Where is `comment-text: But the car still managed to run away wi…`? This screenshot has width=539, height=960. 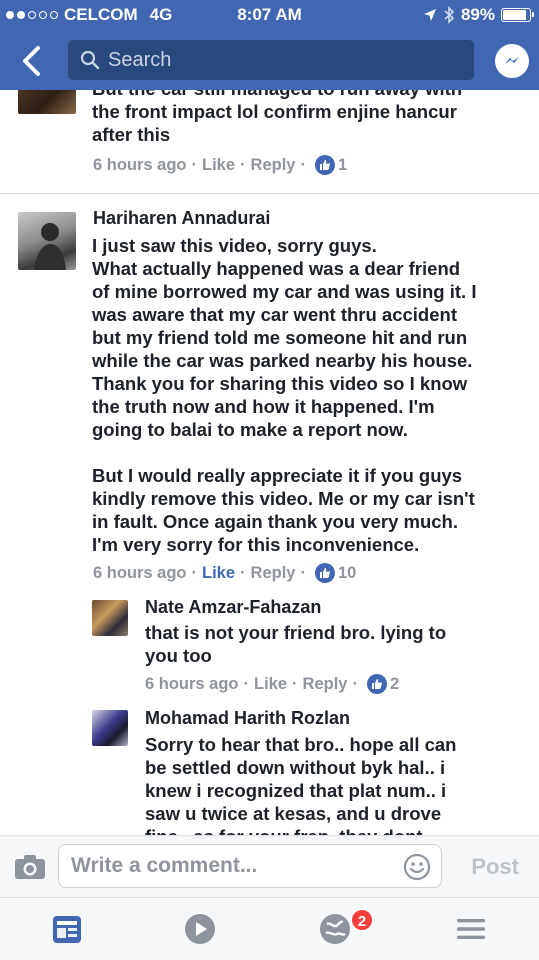 comment-text: But the car still managed to run away wi… is located at coordinates (312, 118).